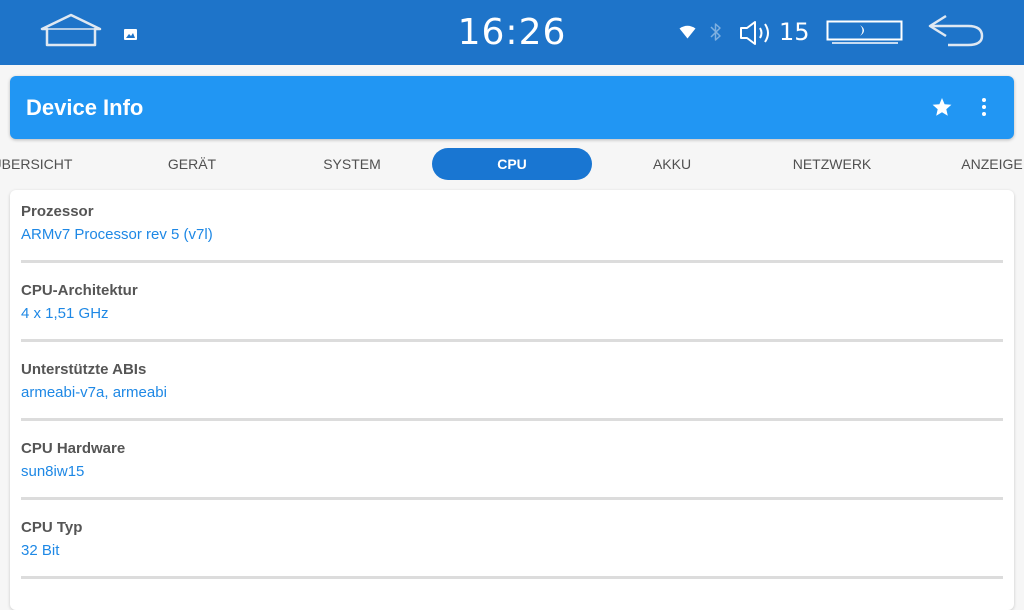  Describe the element at coordinates (716, 34) in the screenshot. I see `bluetooth-icon` at that location.